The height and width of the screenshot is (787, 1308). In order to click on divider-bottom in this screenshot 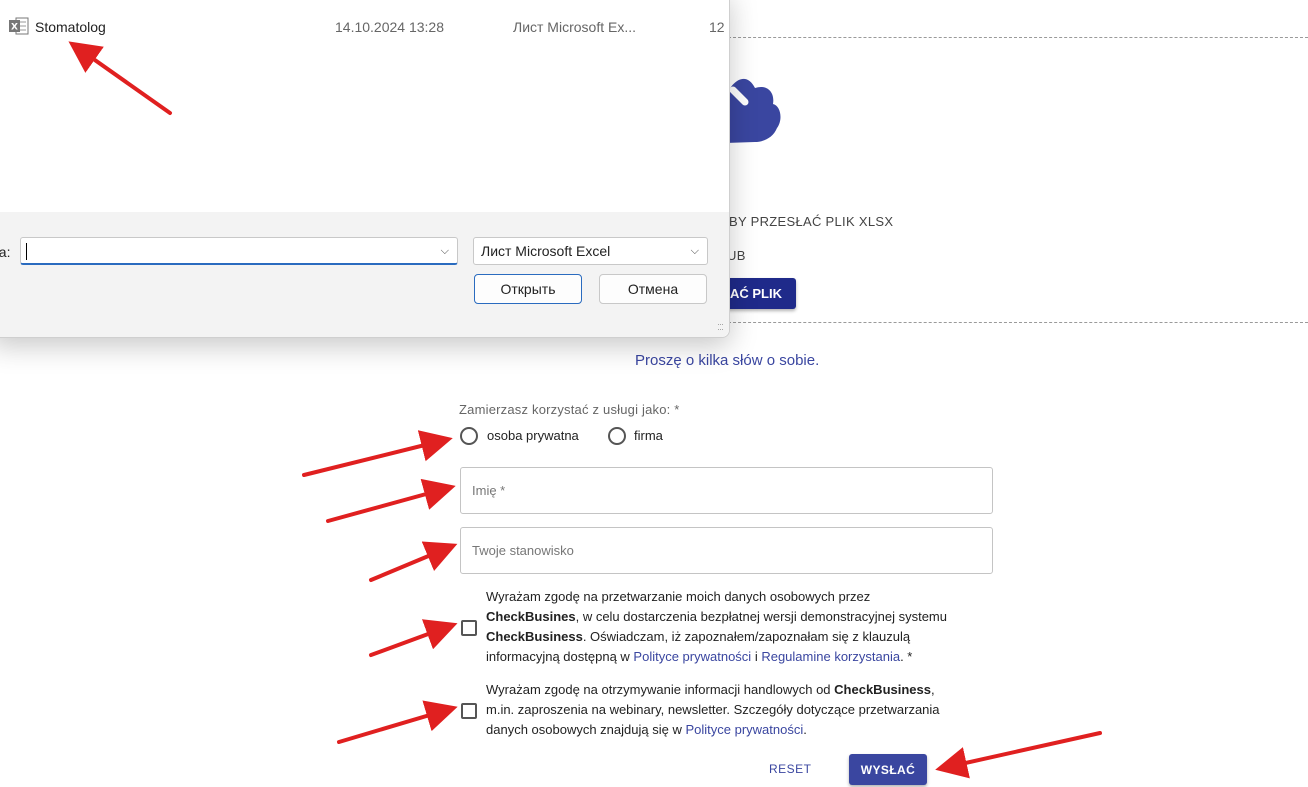, I will do `click(1018, 322)`.